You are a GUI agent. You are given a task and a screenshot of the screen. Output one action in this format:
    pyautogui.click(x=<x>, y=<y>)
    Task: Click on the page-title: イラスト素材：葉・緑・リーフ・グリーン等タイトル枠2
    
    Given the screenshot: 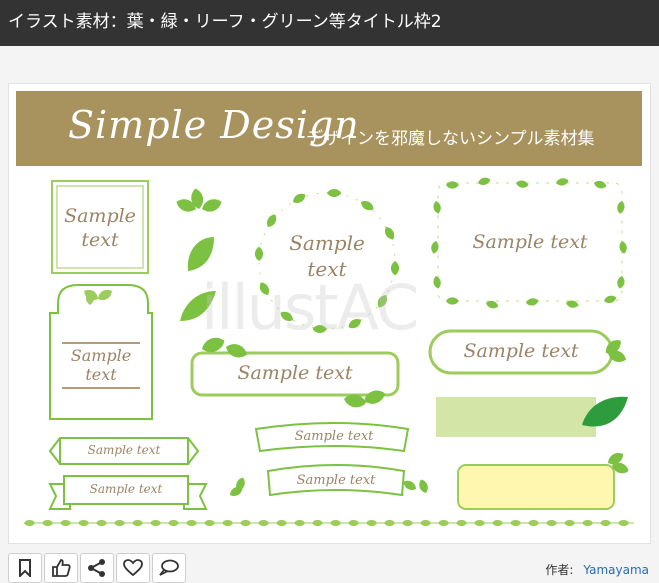 What is the action you would take?
    pyautogui.click(x=225, y=22)
    